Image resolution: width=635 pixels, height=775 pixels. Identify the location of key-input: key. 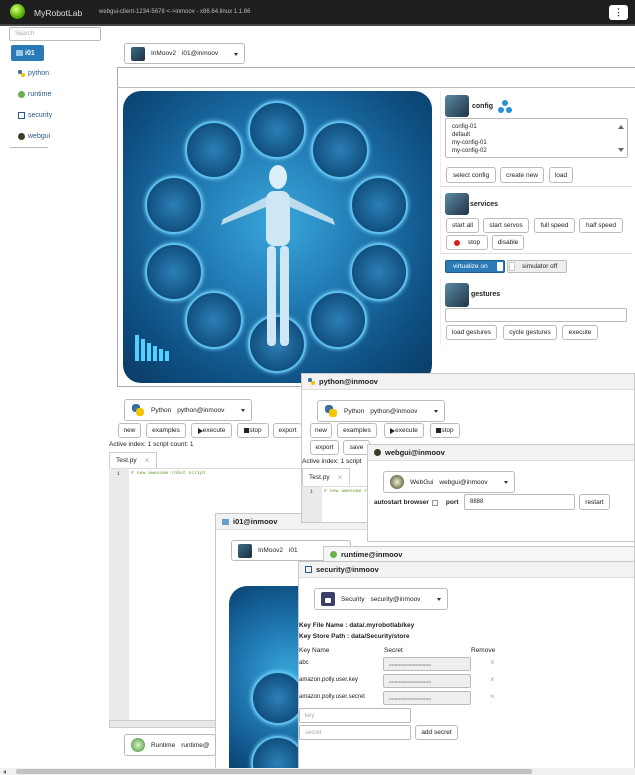
(355, 715).